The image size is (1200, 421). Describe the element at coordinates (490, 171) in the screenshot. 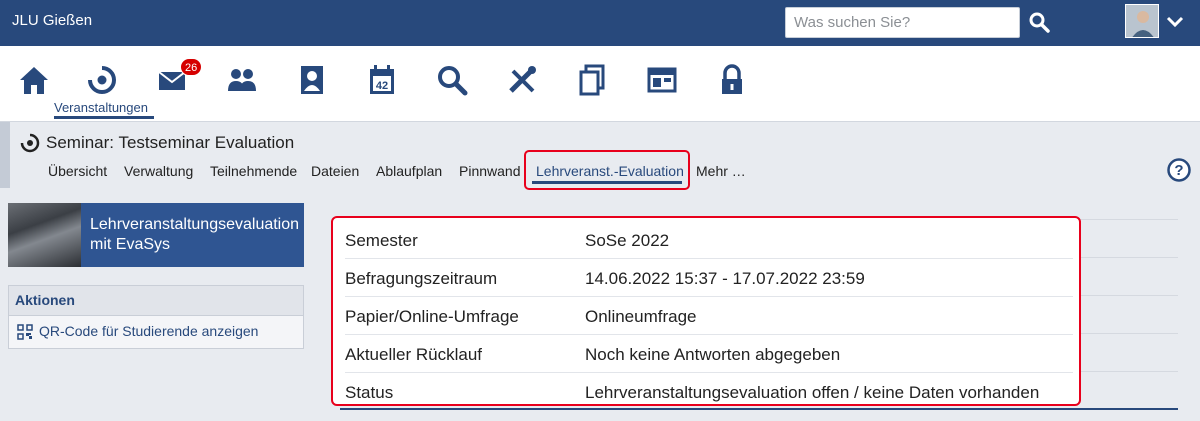

I see `tab-pinnwand: Pinnwand` at that location.